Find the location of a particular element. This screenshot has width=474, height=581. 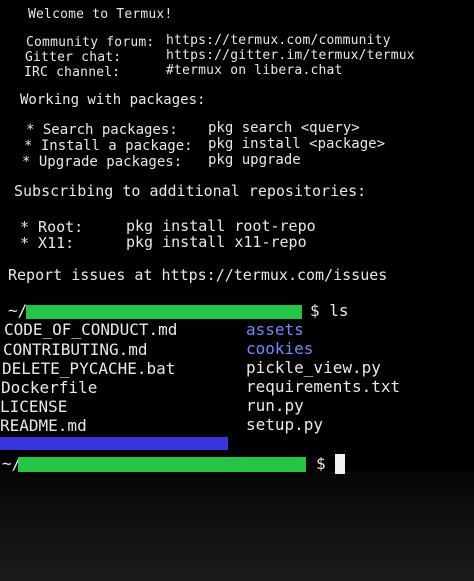

list-item-file: requirements.txt is located at coordinates (323, 386).